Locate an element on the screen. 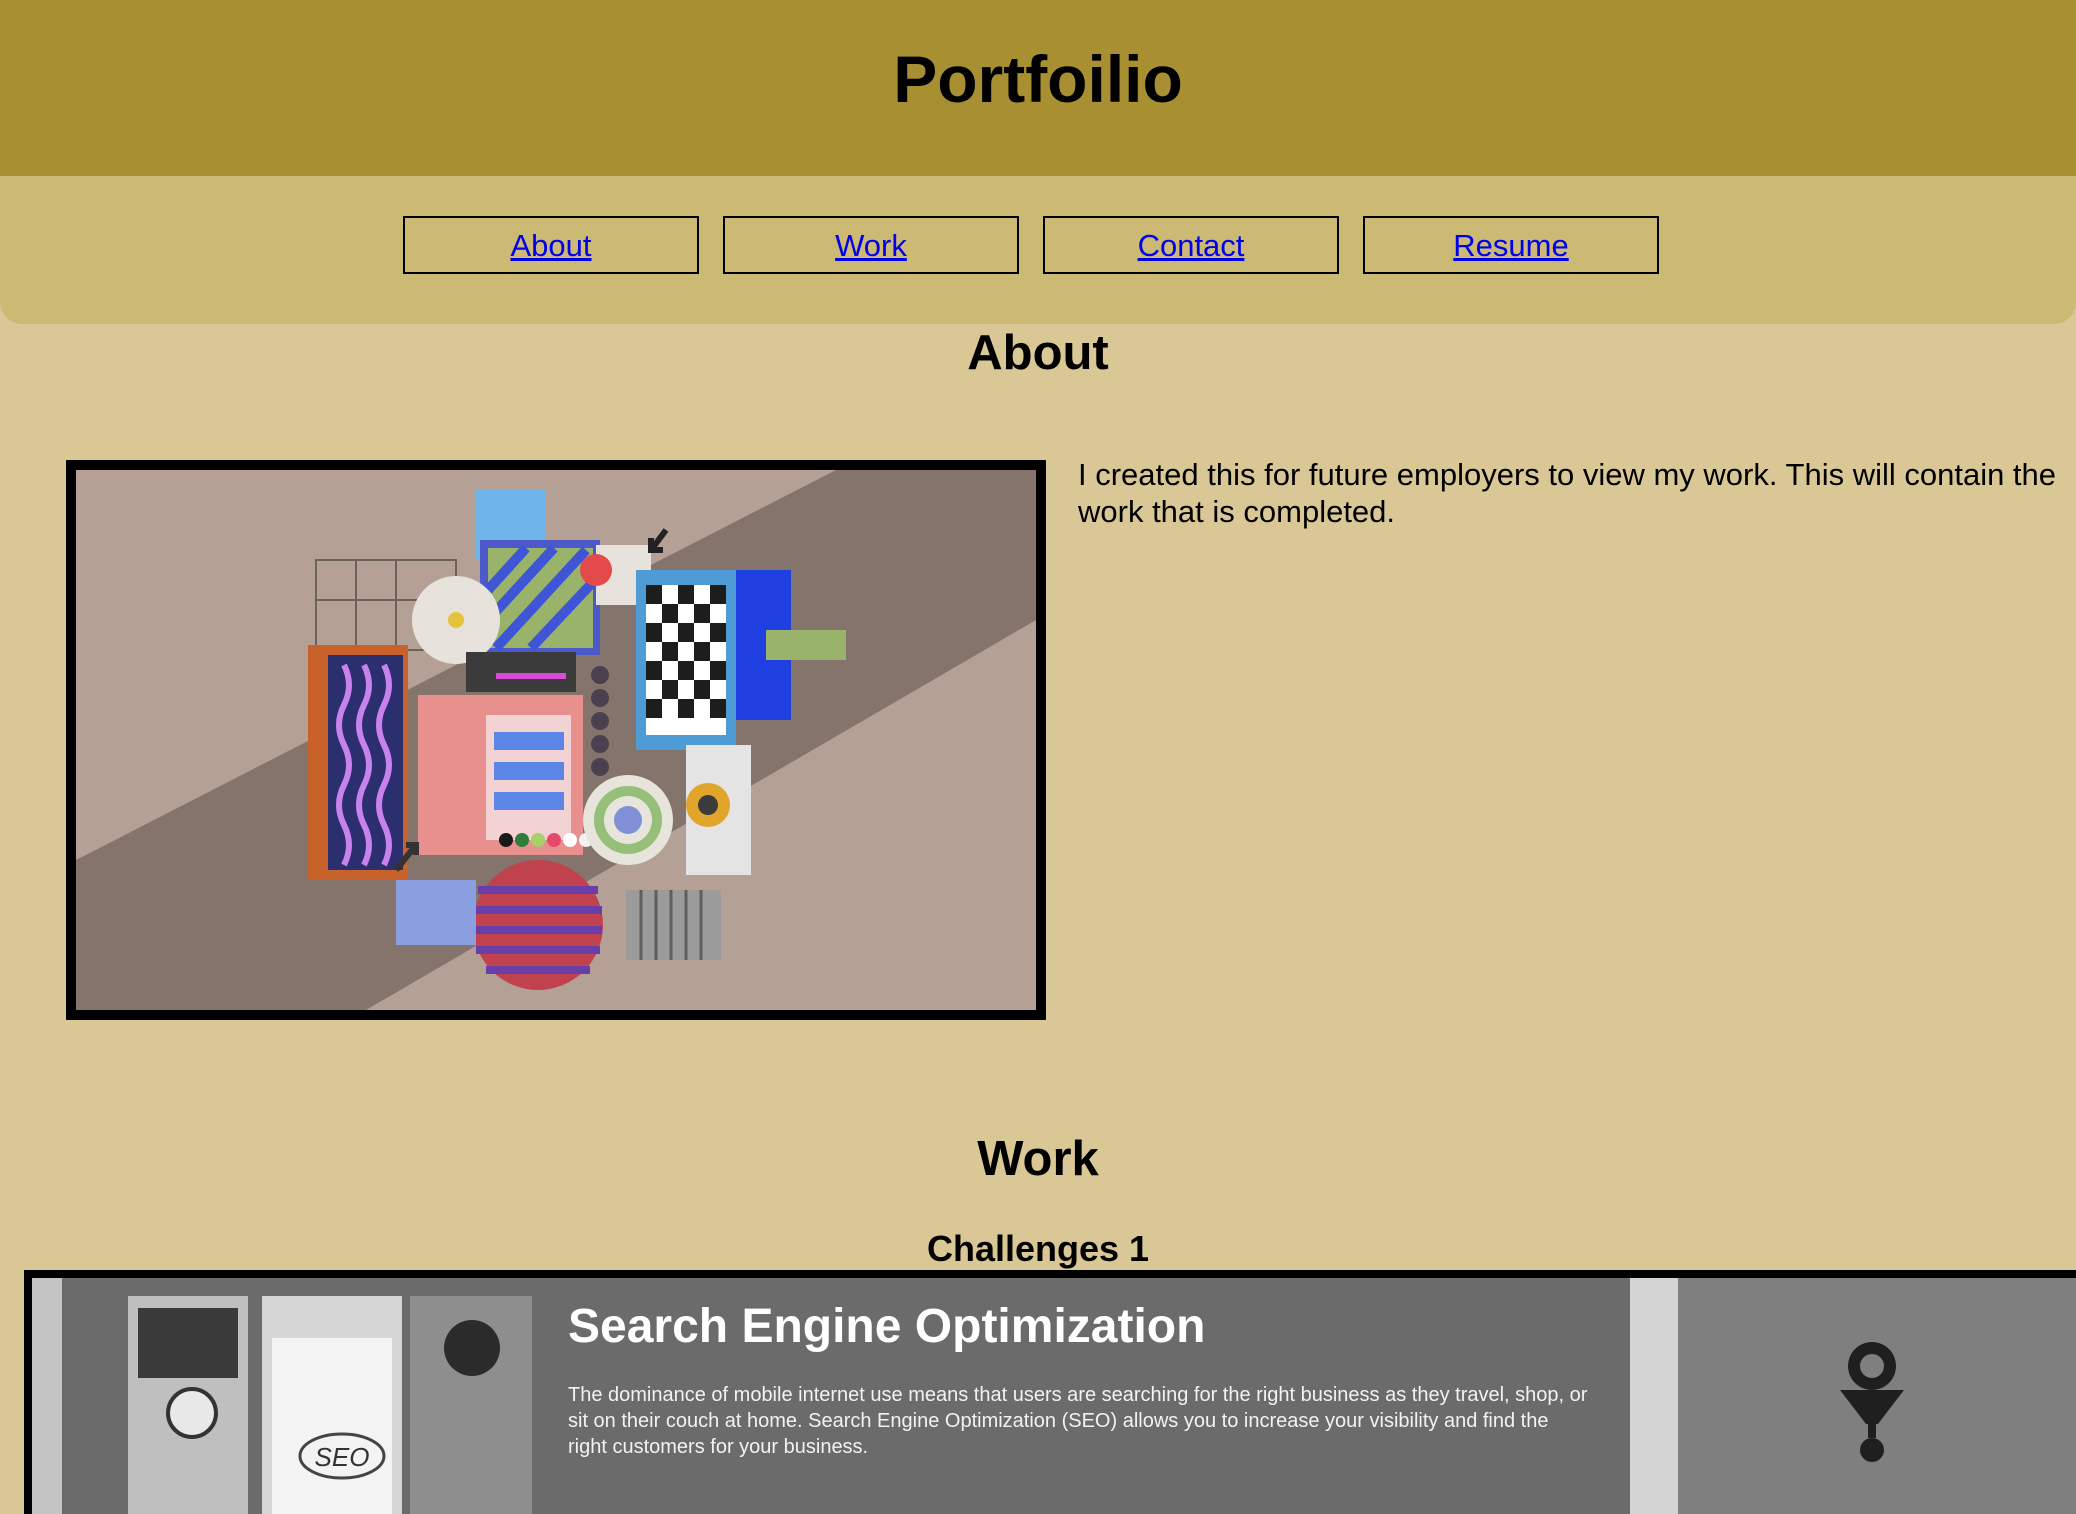 This screenshot has width=2076, height=1514. nav-item-work: Work is located at coordinates (871, 245).